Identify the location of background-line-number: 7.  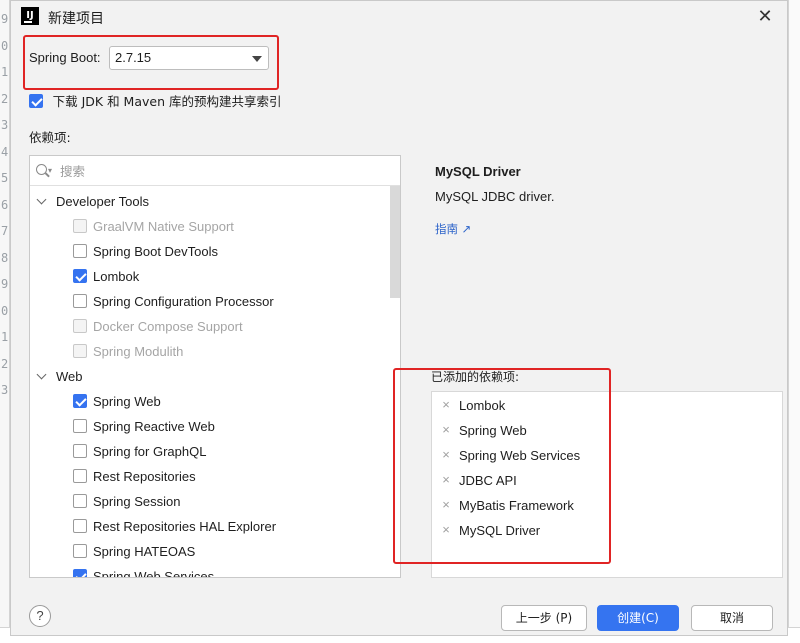
(5, 231).